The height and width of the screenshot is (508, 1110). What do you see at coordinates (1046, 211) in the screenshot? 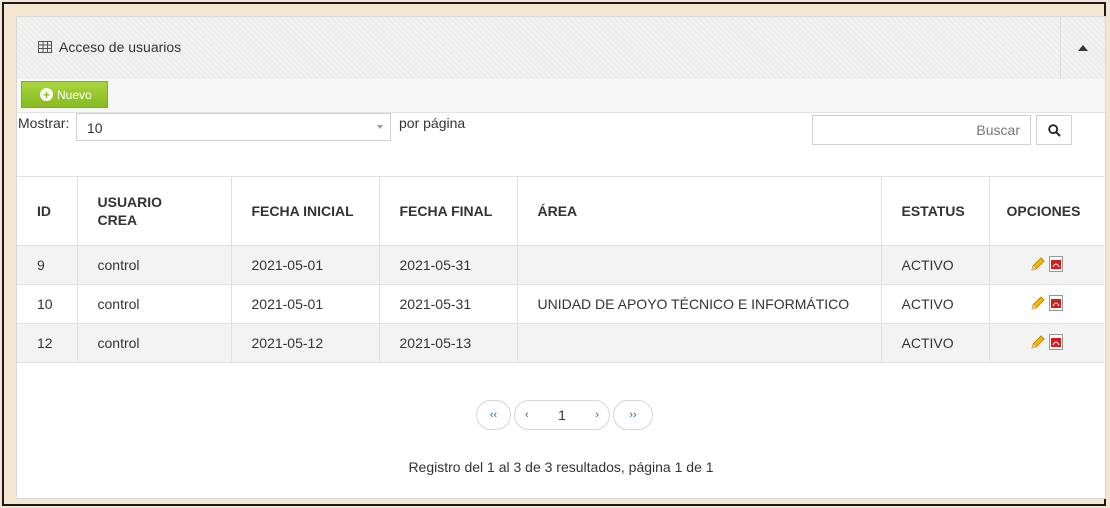
I see `column-header: OPCIONES` at bounding box center [1046, 211].